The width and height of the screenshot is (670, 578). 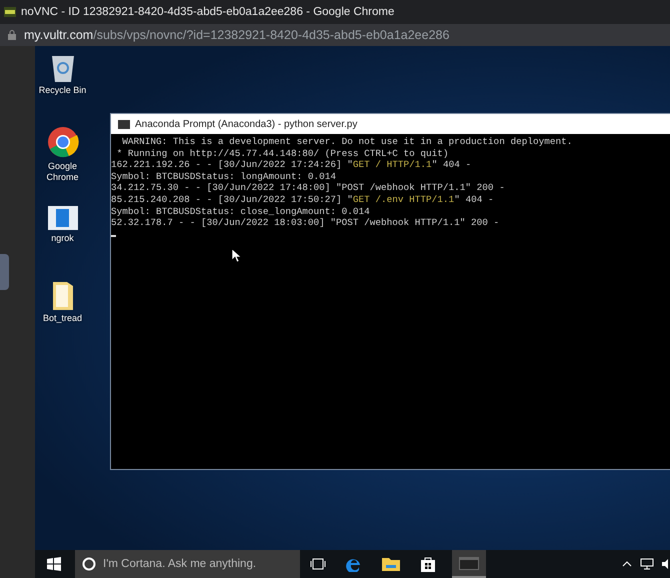 What do you see at coordinates (354, 564) in the screenshot?
I see `edge-browser-icon` at bounding box center [354, 564].